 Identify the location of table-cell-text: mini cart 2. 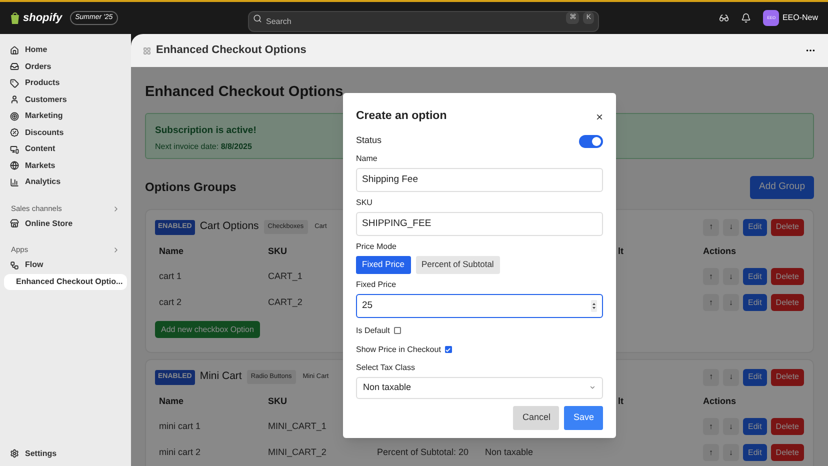
(180, 452).